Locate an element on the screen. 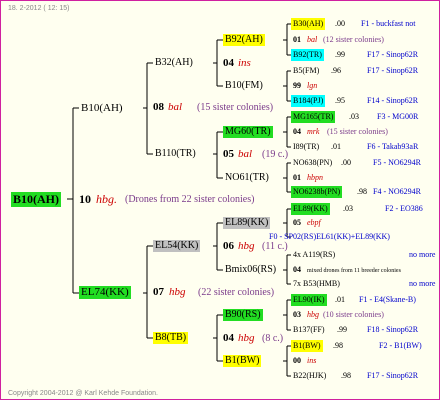  leaf-source: F1 - buckfast not is located at coordinates (388, 23).